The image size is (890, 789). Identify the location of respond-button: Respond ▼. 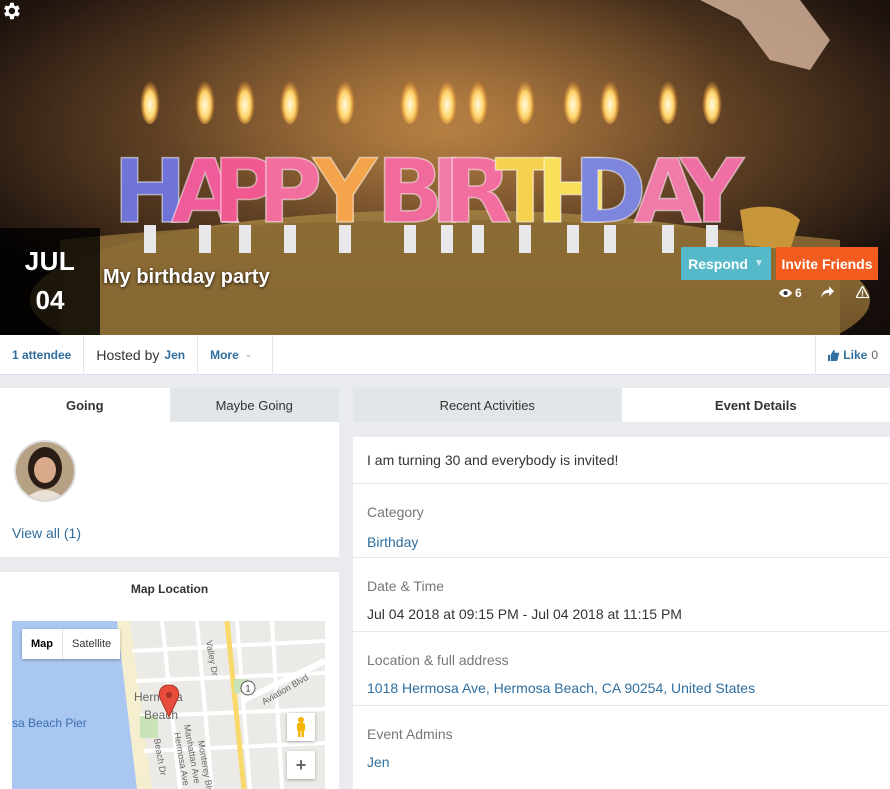
(726, 263).